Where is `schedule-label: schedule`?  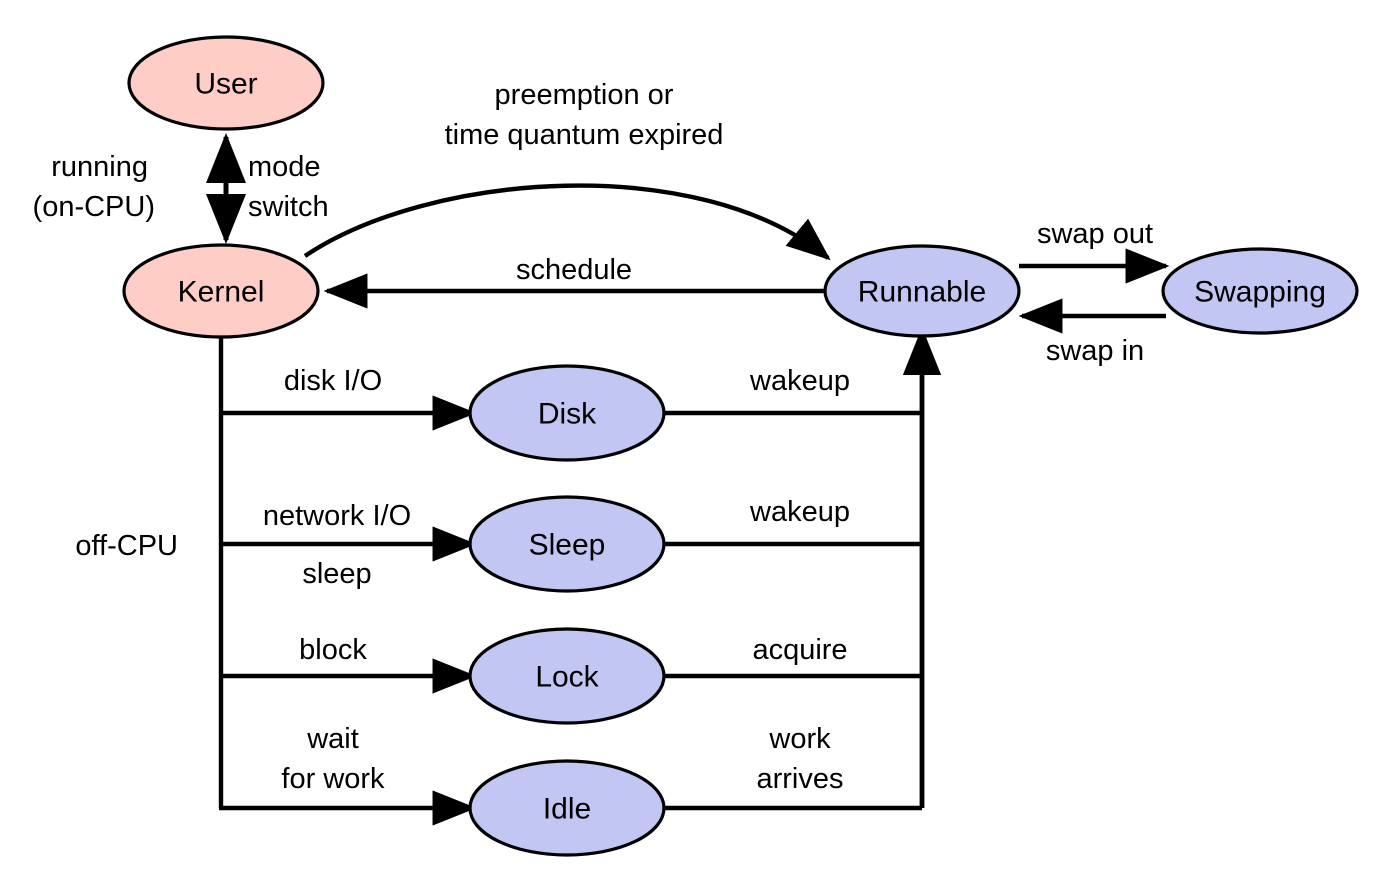
schedule-label: schedule is located at coordinates (574, 270).